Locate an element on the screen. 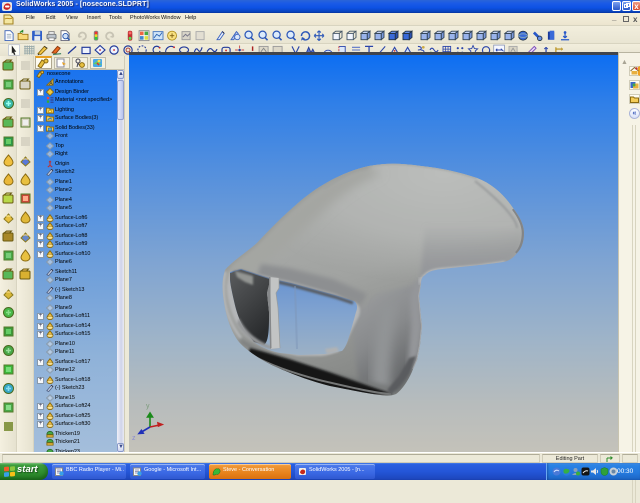 The image size is (640, 503). svg-text: z is located at coordinates (134, 438).